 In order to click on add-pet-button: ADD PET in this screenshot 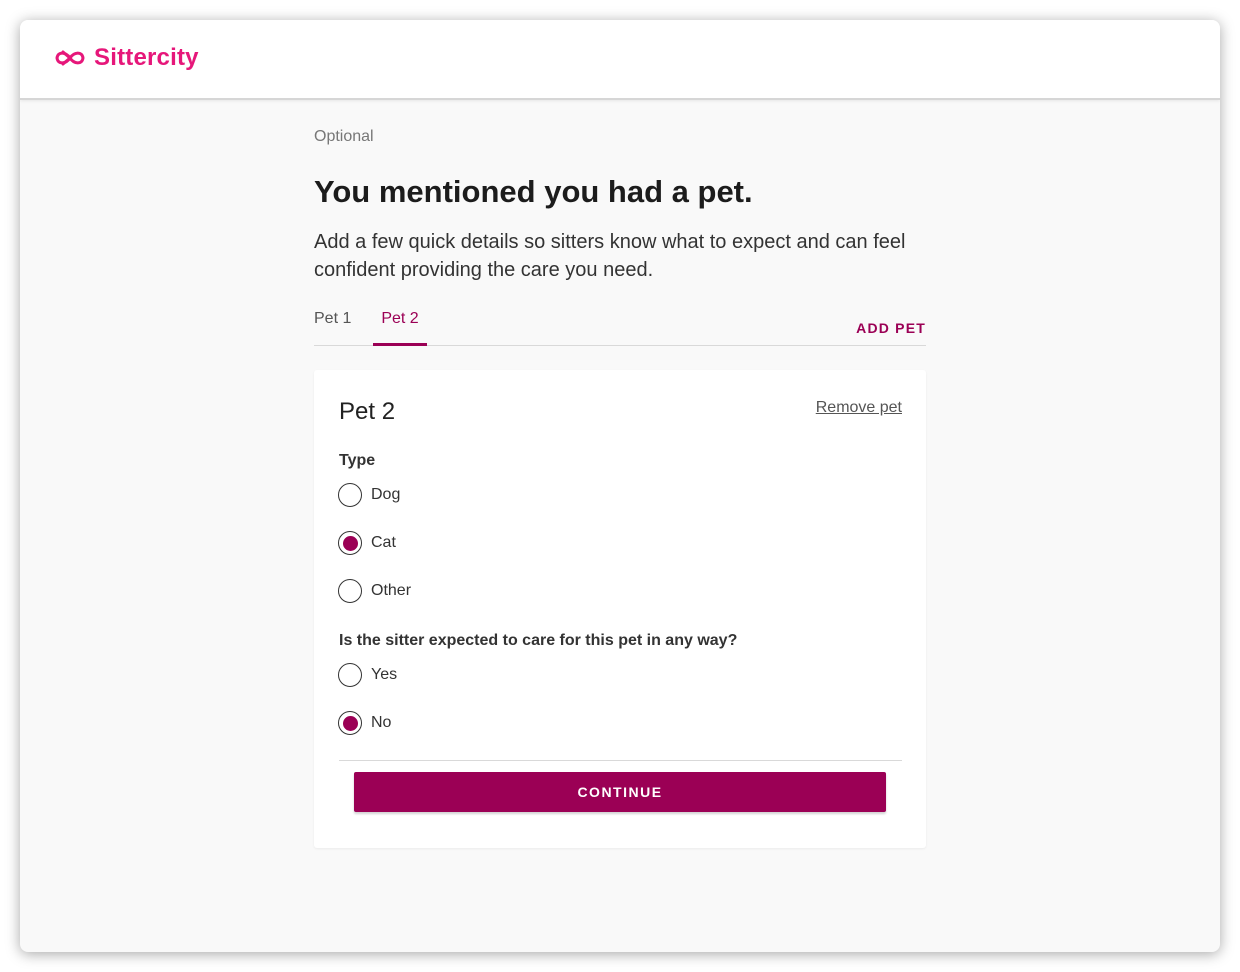, I will do `click(891, 328)`.